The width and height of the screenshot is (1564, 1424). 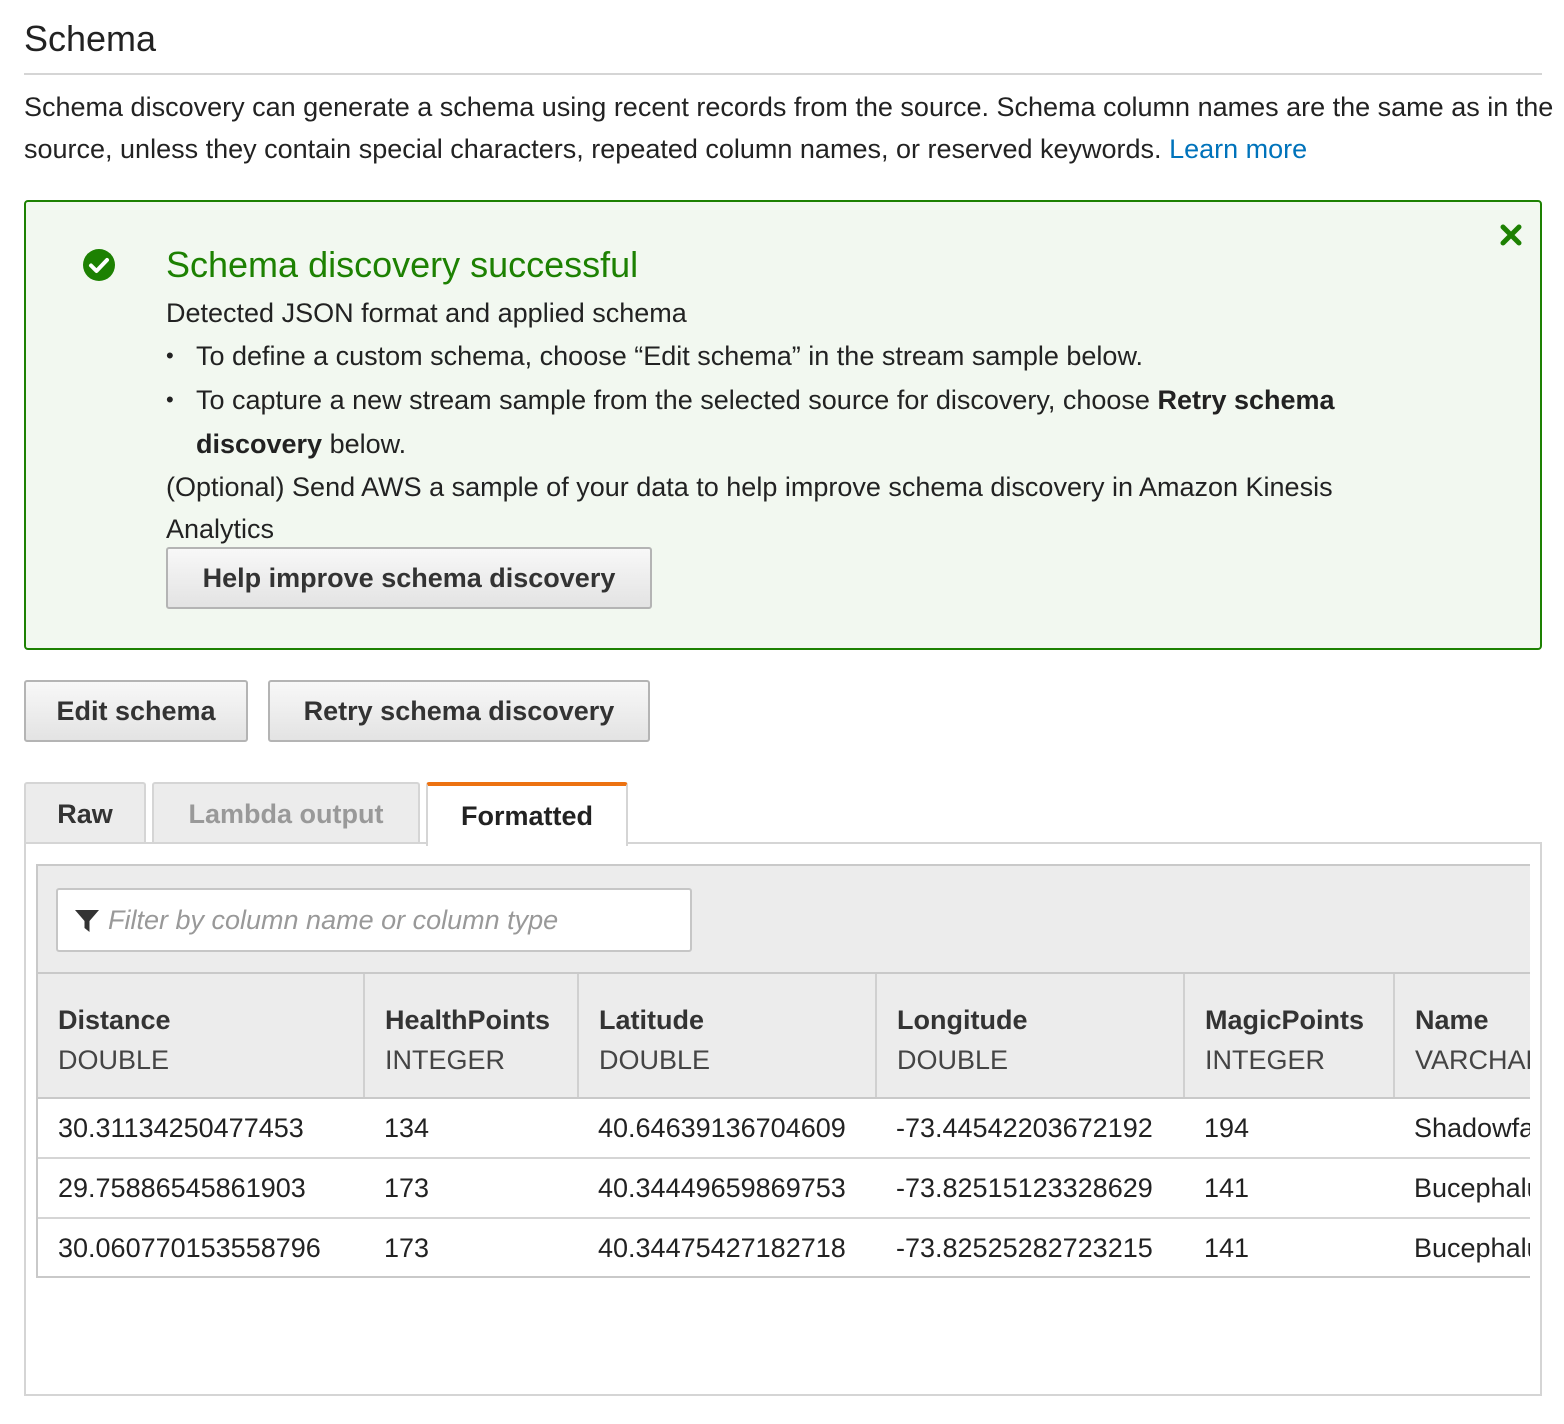 What do you see at coordinates (87, 921) in the screenshot?
I see `filter-icon` at bounding box center [87, 921].